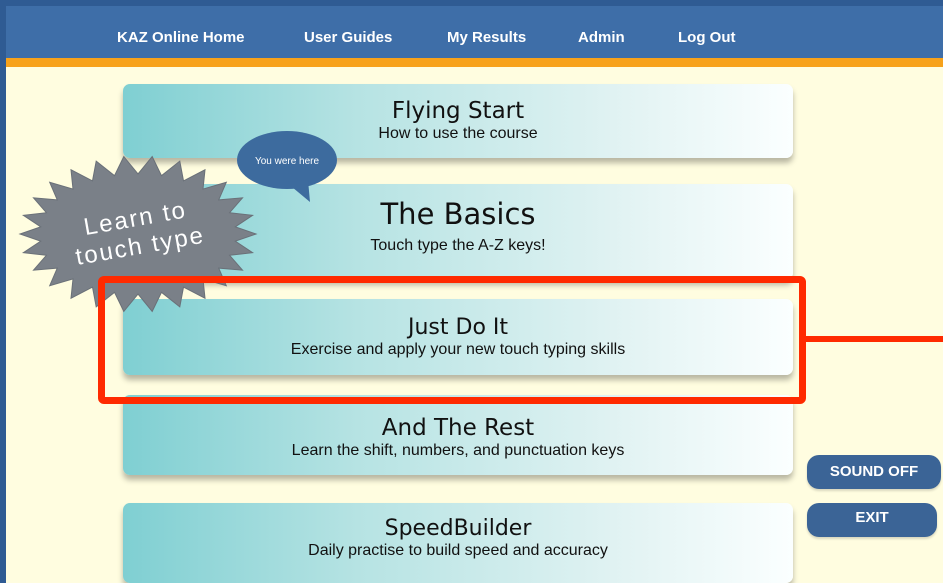 This screenshot has width=943, height=583. Describe the element at coordinates (874, 339) in the screenshot. I see `highlight-pointer-line` at that location.